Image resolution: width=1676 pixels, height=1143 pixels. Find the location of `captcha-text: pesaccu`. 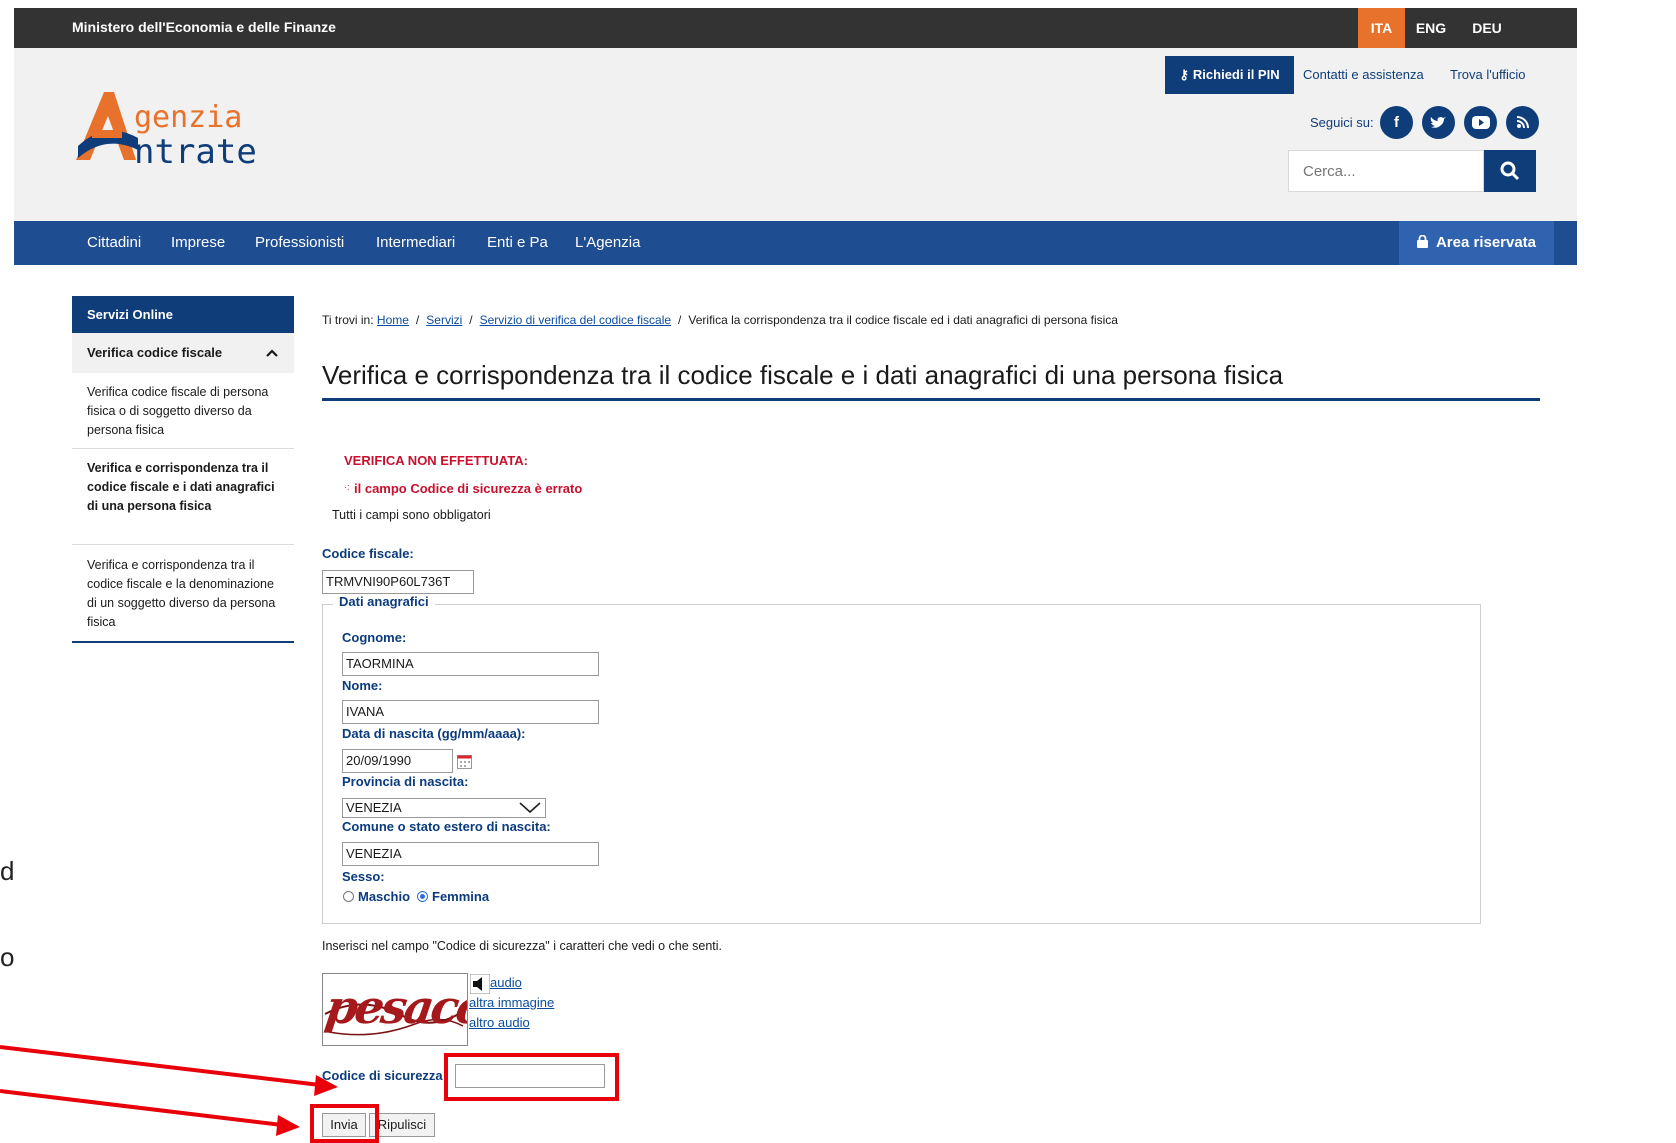

captcha-text: pesaccu is located at coordinates (395, 1007).